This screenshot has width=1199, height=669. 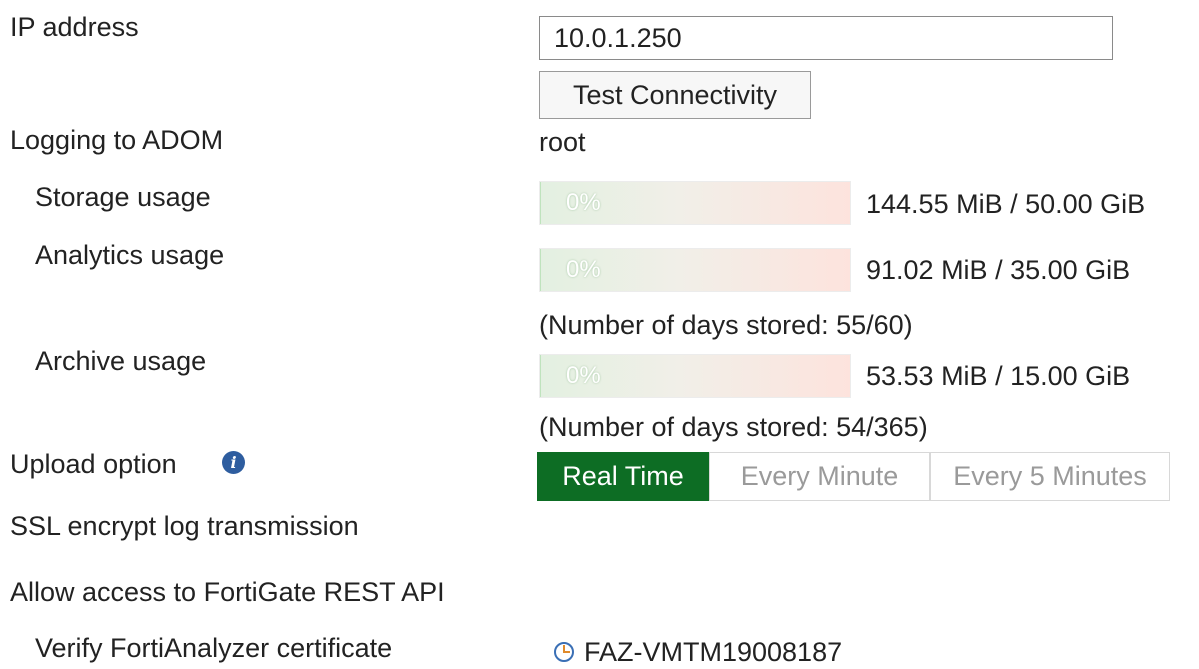 What do you see at coordinates (564, 652) in the screenshot?
I see `clock-icon` at bounding box center [564, 652].